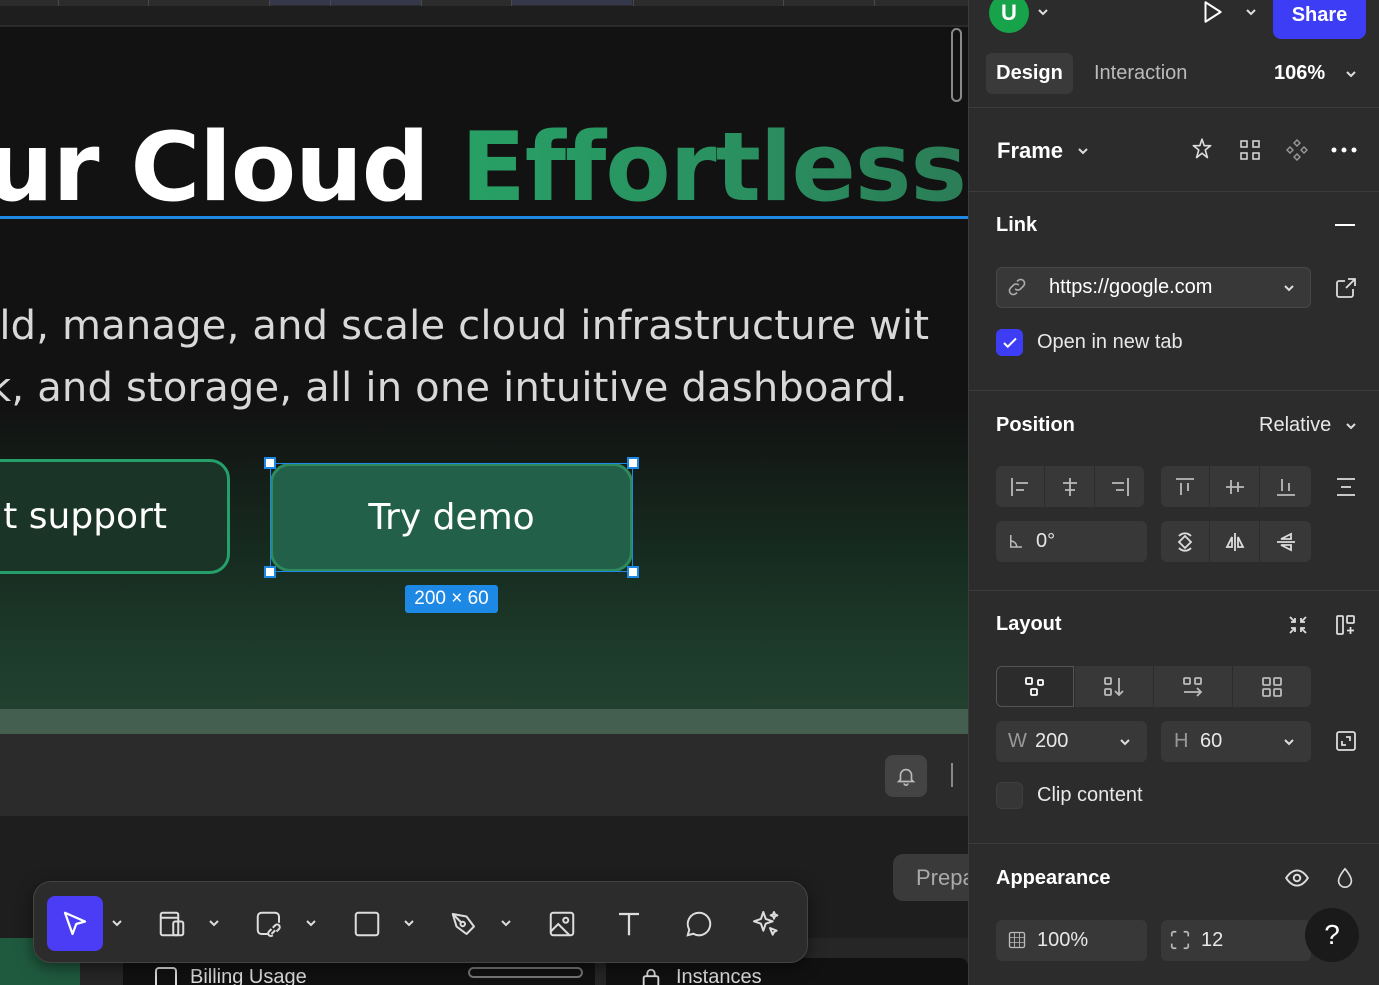 Image resolution: width=1379 pixels, height=985 pixels. Describe the element at coordinates (214, 923) in the screenshot. I see `frame-tool-caret` at that location.